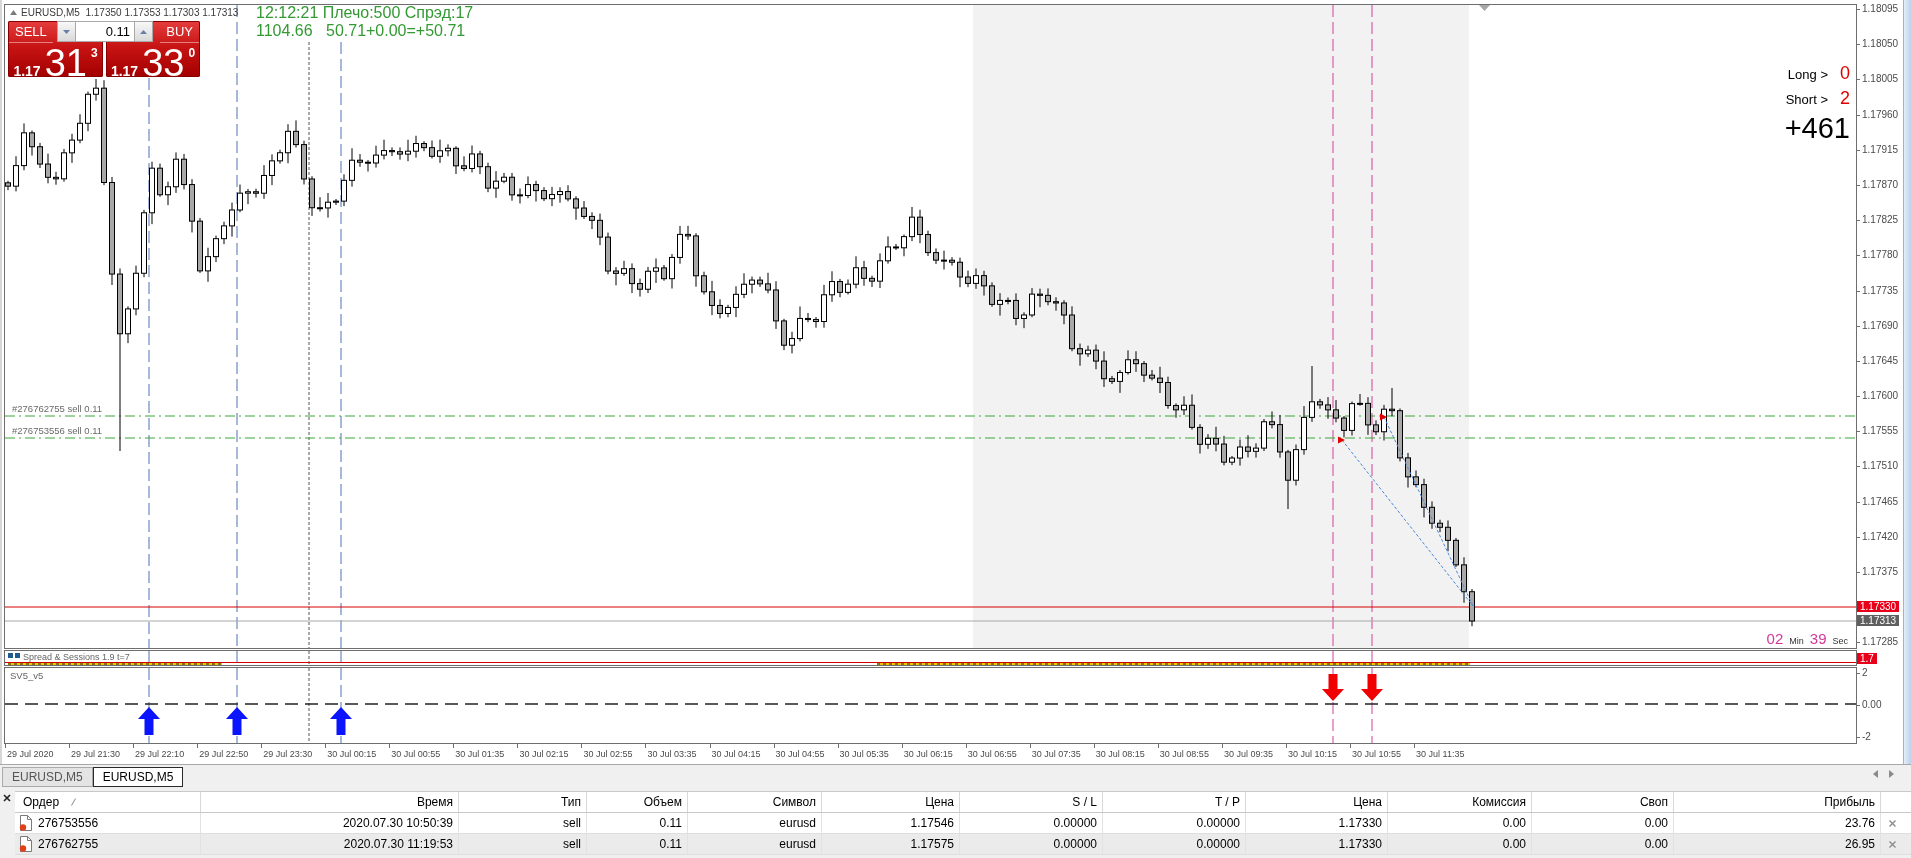 This screenshot has width=1911, height=858. Describe the element at coordinates (1878, 255) in the screenshot. I see `price-axis-label: 1.17780` at that location.